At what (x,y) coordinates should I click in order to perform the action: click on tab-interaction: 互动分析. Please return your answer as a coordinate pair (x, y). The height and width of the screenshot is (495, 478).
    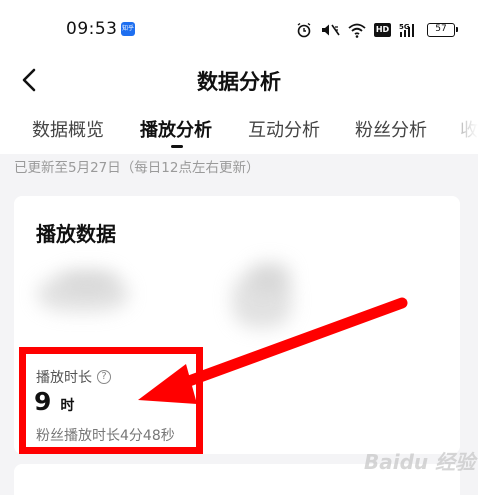
    Looking at the image, I should click on (284, 129).